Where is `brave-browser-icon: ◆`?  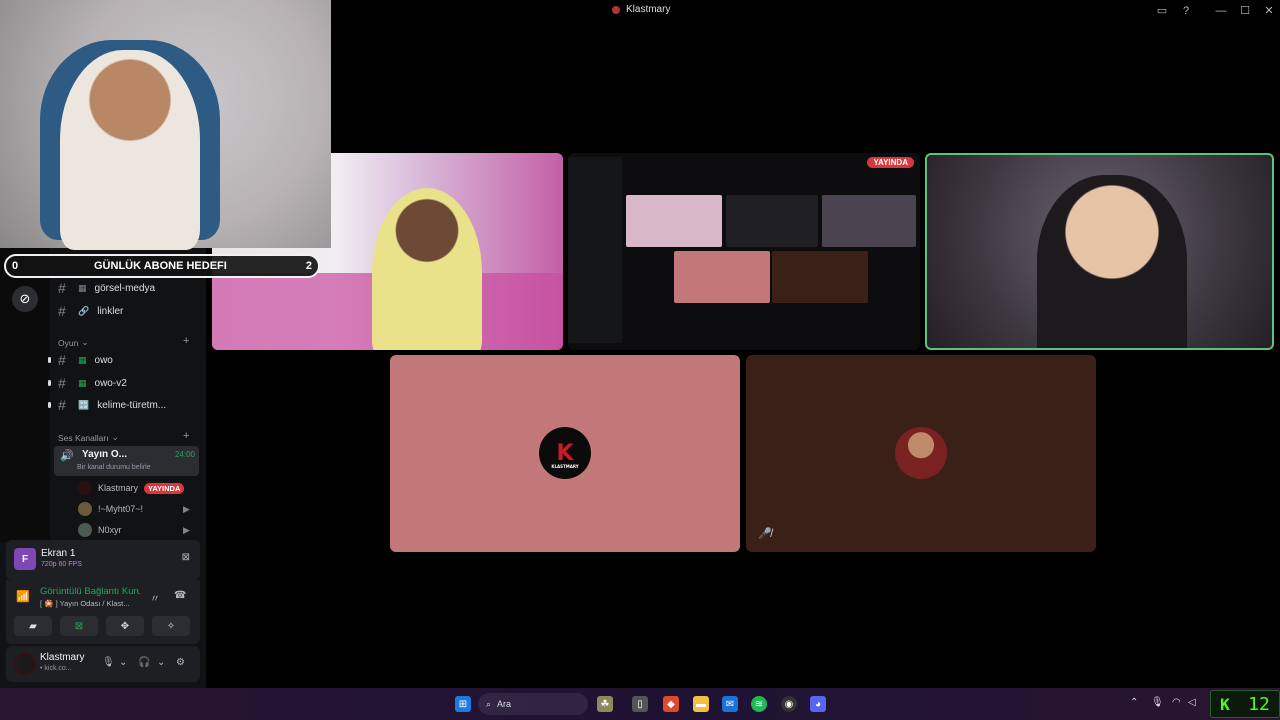
brave-browser-icon: ◆ is located at coordinates (671, 704).